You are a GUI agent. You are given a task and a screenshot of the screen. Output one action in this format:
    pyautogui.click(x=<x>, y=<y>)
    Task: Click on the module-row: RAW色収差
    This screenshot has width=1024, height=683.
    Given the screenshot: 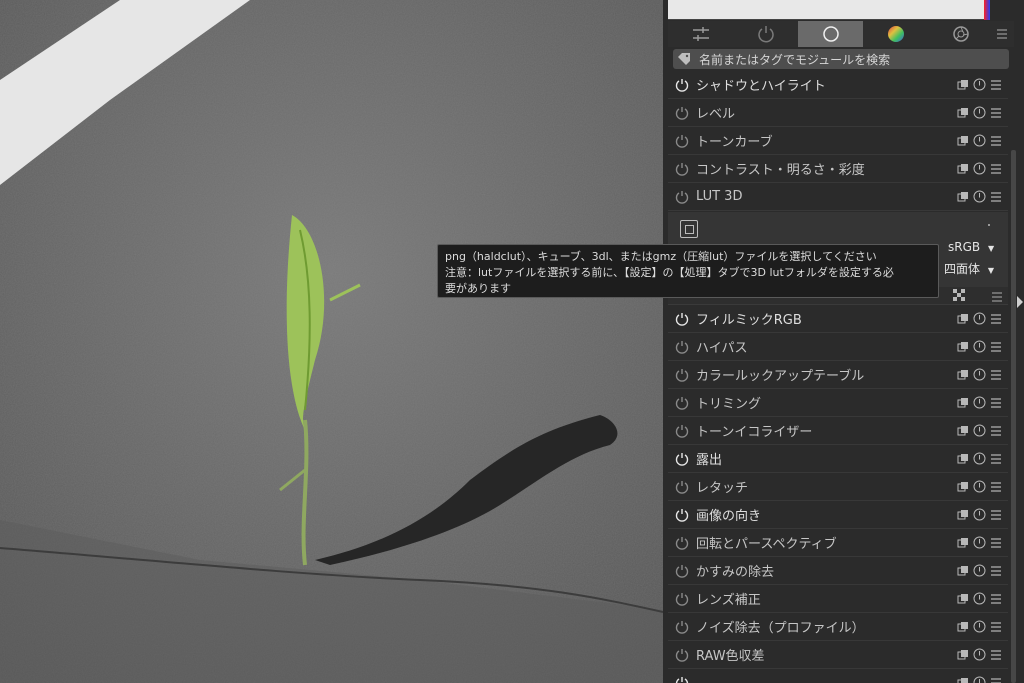 What is the action you would take?
    pyautogui.click(x=838, y=655)
    